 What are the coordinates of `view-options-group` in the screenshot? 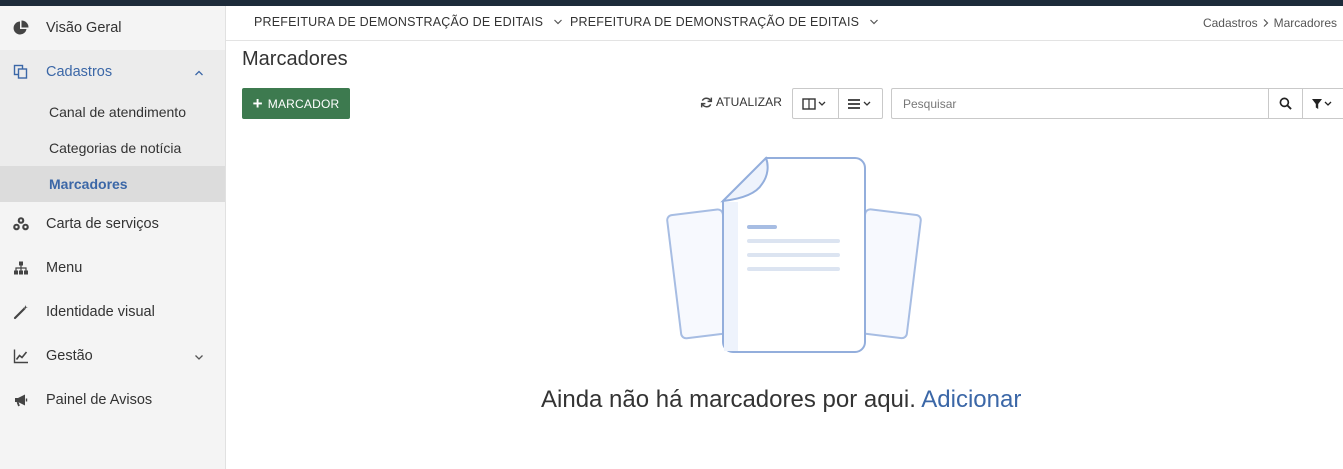 It's located at (837, 103).